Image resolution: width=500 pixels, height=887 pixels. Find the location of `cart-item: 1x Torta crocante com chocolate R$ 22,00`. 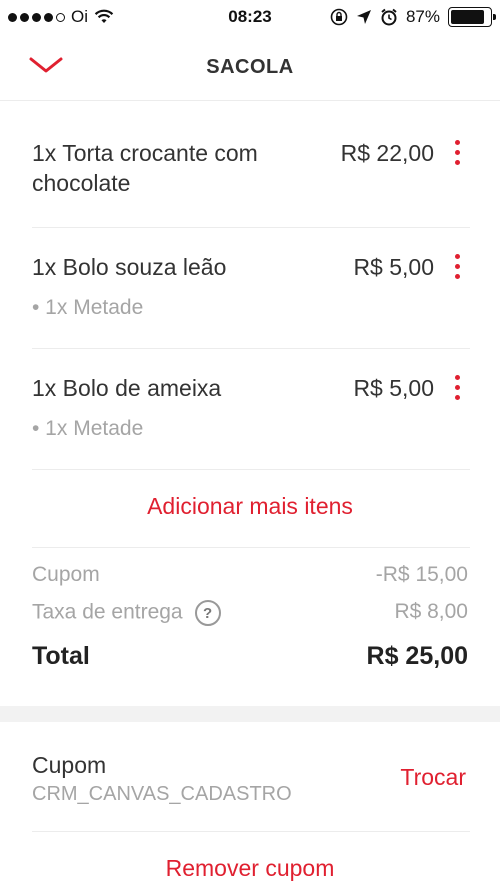

cart-item: 1x Torta crocante com chocolate R$ 22,00 is located at coordinates (251, 183).